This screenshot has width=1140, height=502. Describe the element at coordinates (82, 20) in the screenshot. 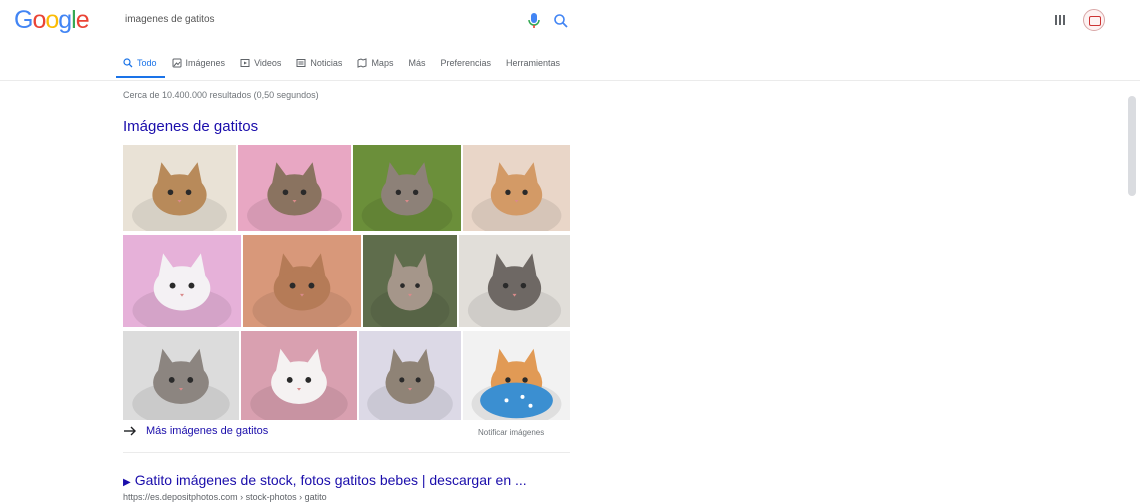

I see `logo-letter: e` at that location.